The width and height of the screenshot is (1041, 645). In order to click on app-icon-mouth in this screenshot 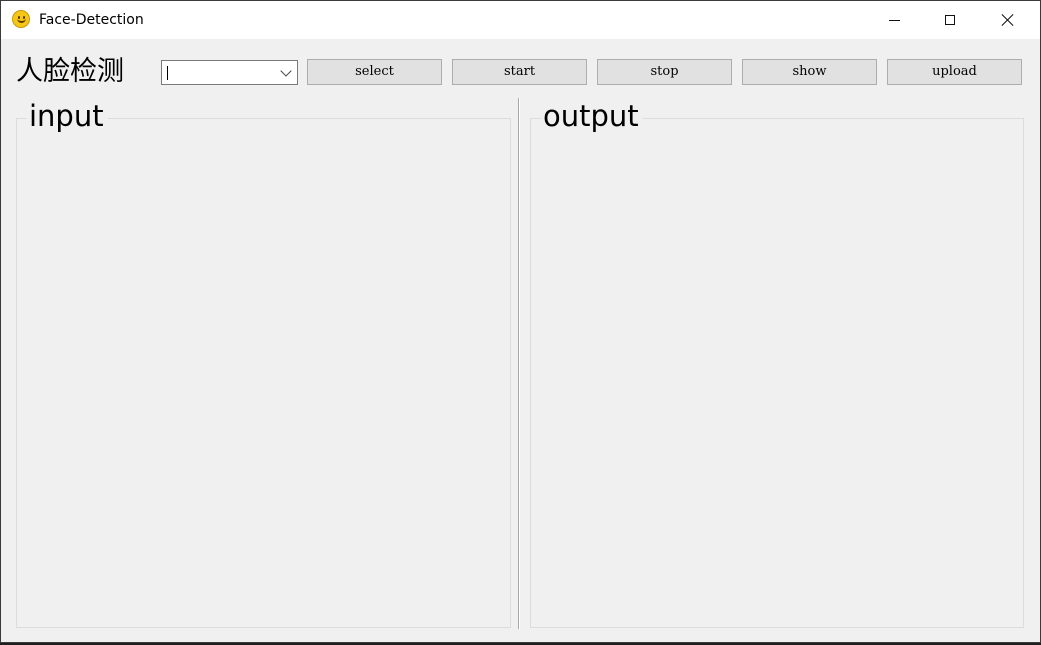, I will do `click(21, 20)`.